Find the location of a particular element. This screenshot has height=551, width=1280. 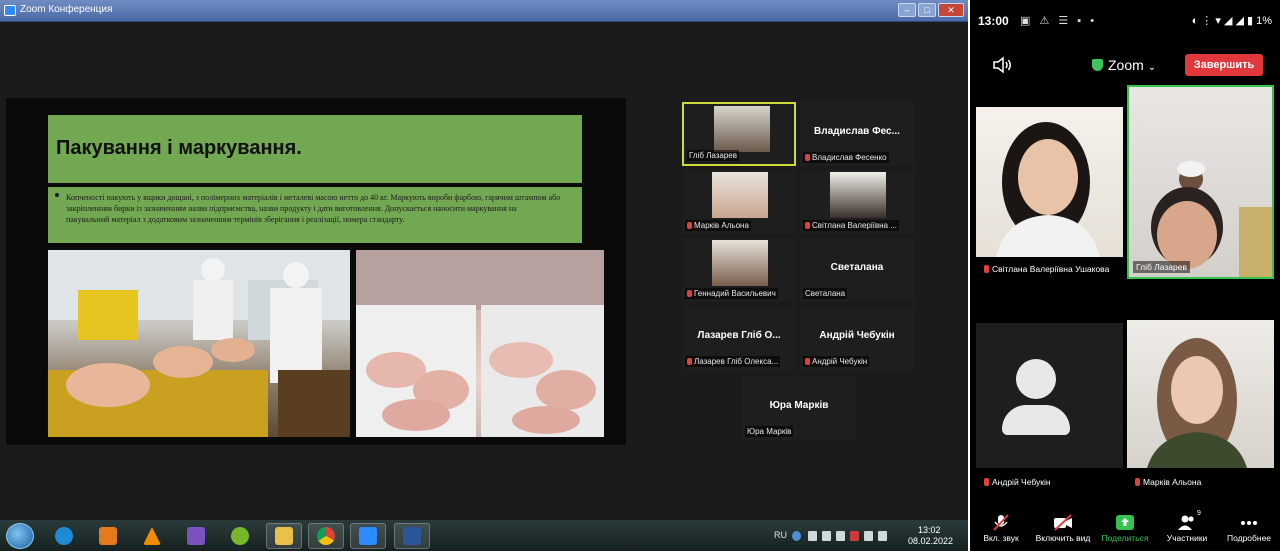

gallery-tile-6: Светалана Светалана is located at coordinates (857, 270).